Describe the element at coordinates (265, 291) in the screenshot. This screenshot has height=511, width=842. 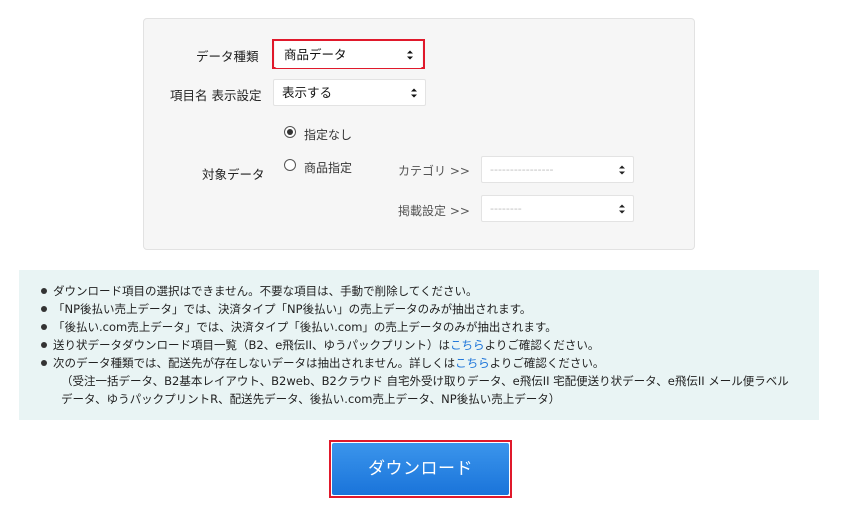
I see `note-text: ダウンロード項目の選択はできません。不要な項目は、手動で削除してください。` at that location.